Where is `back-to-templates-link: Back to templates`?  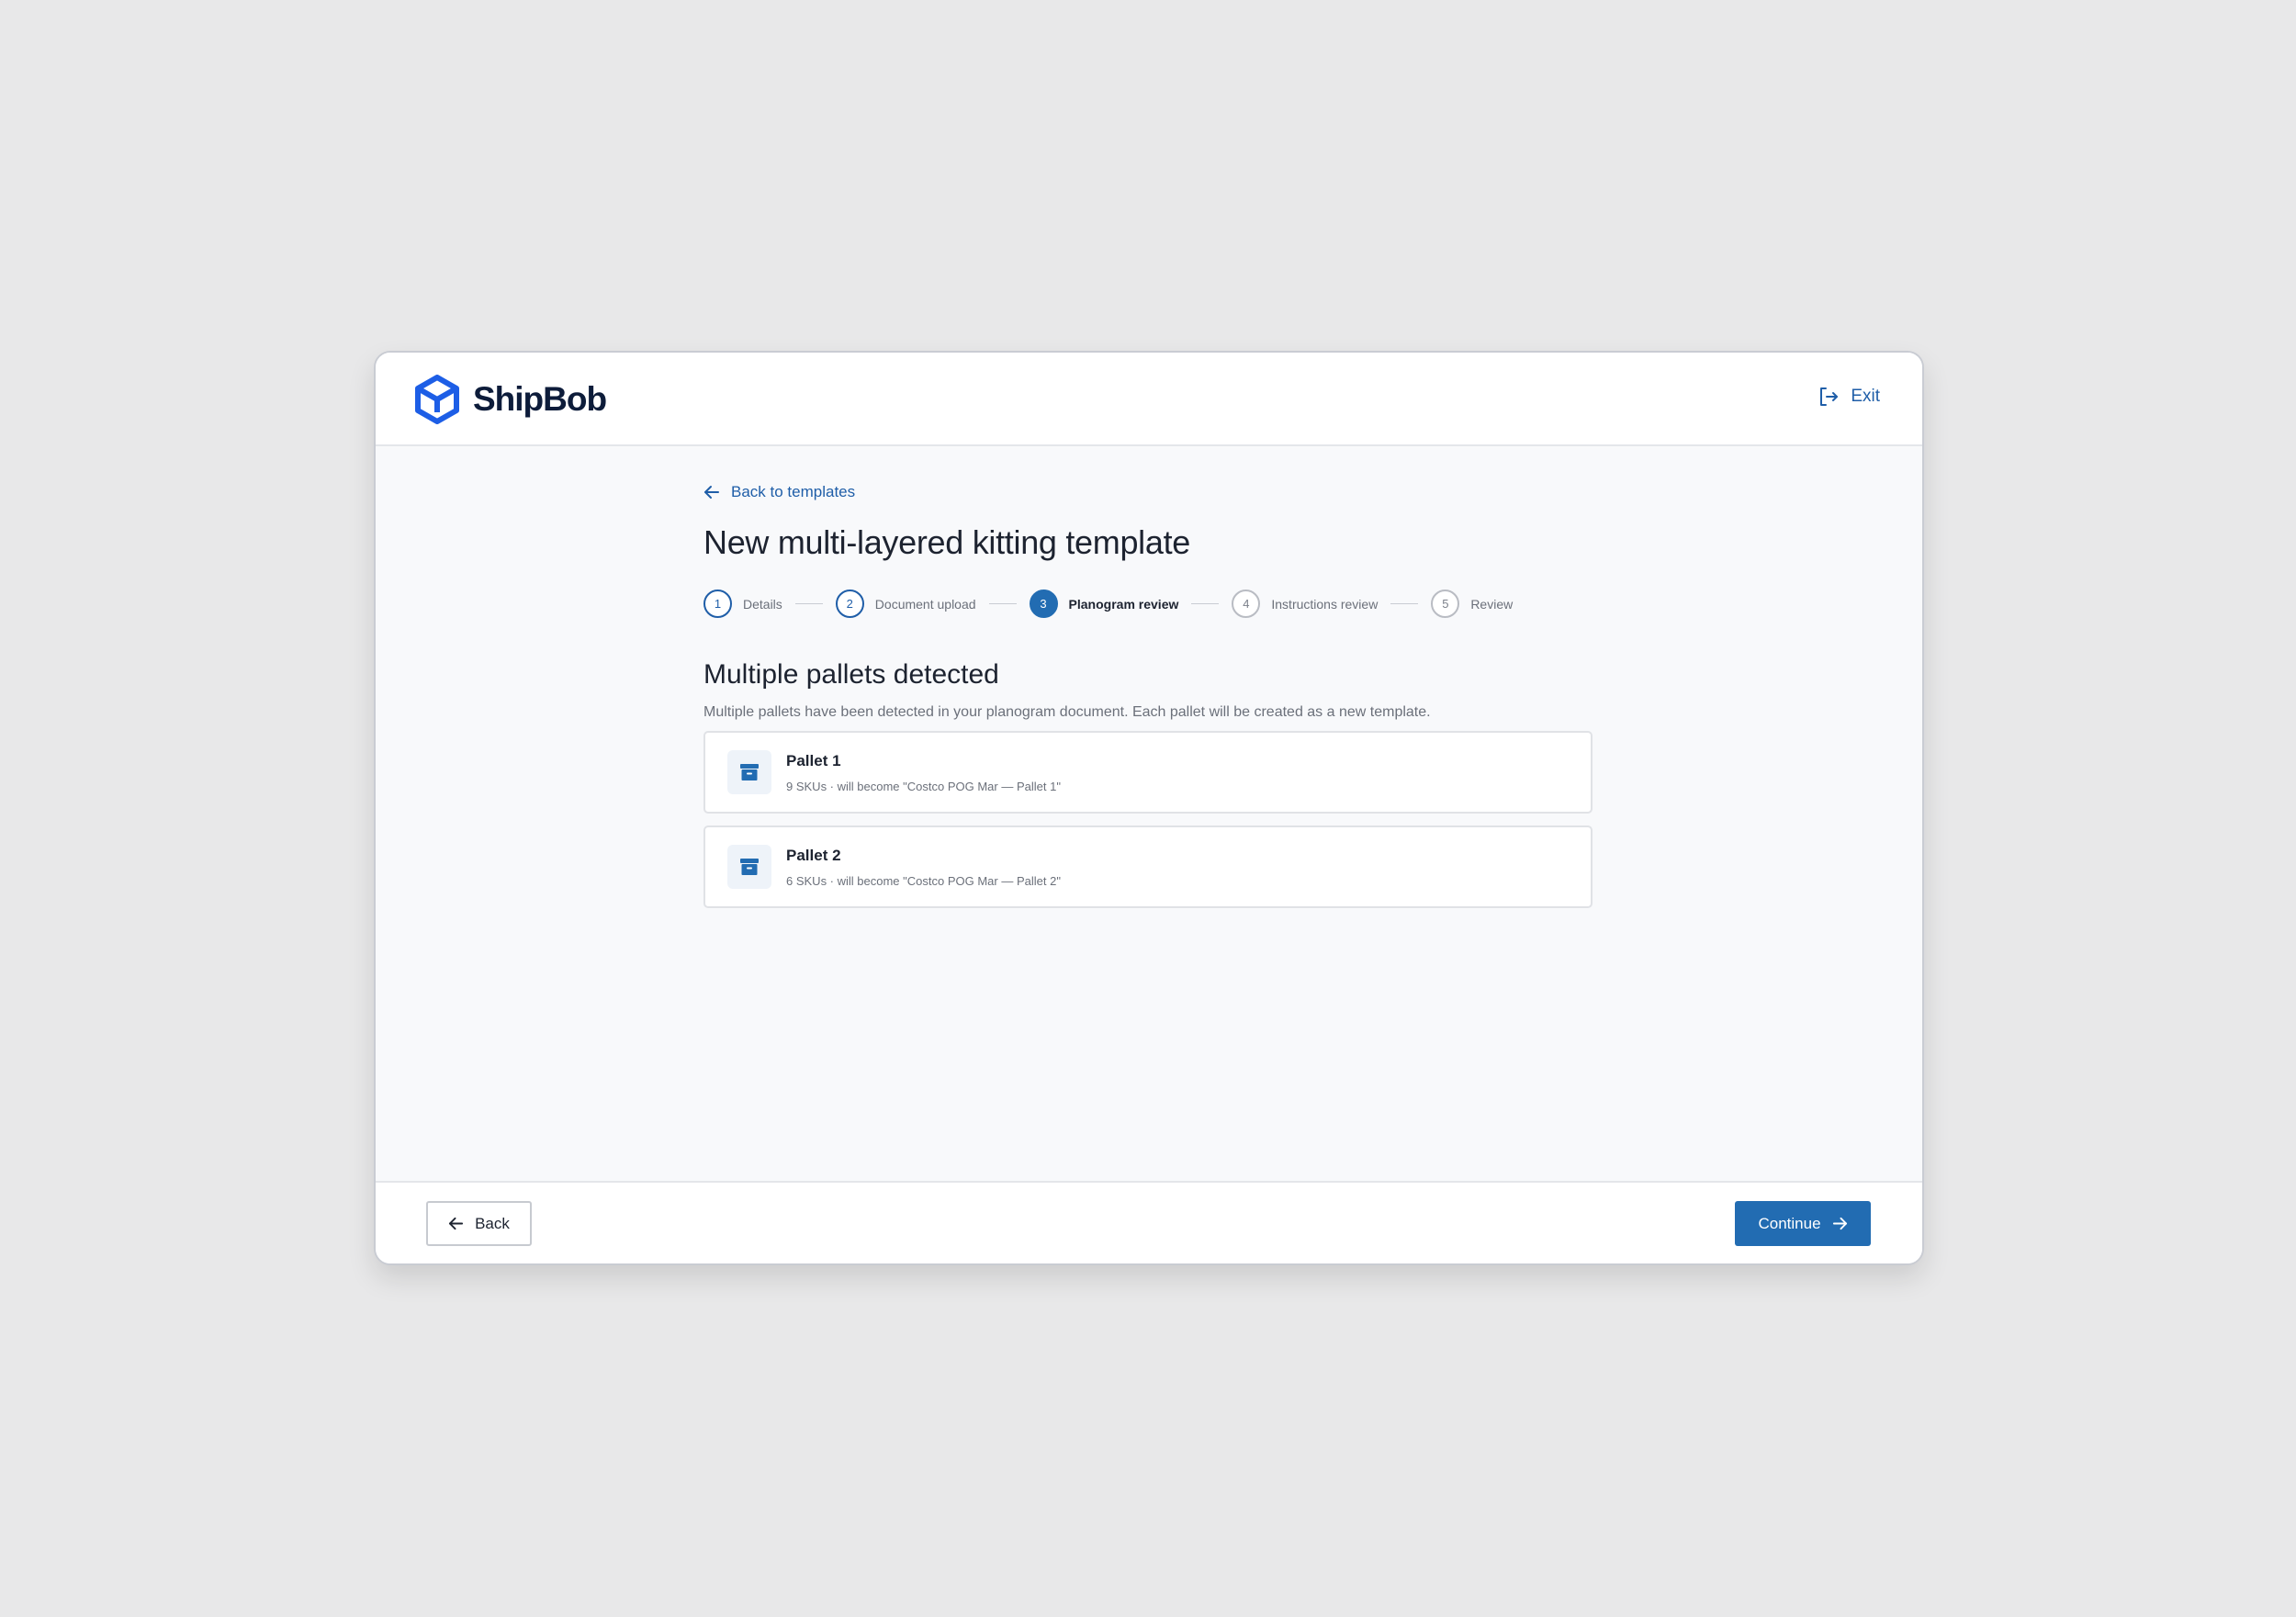 back-to-templates-link: Back to templates is located at coordinates (779, 492).